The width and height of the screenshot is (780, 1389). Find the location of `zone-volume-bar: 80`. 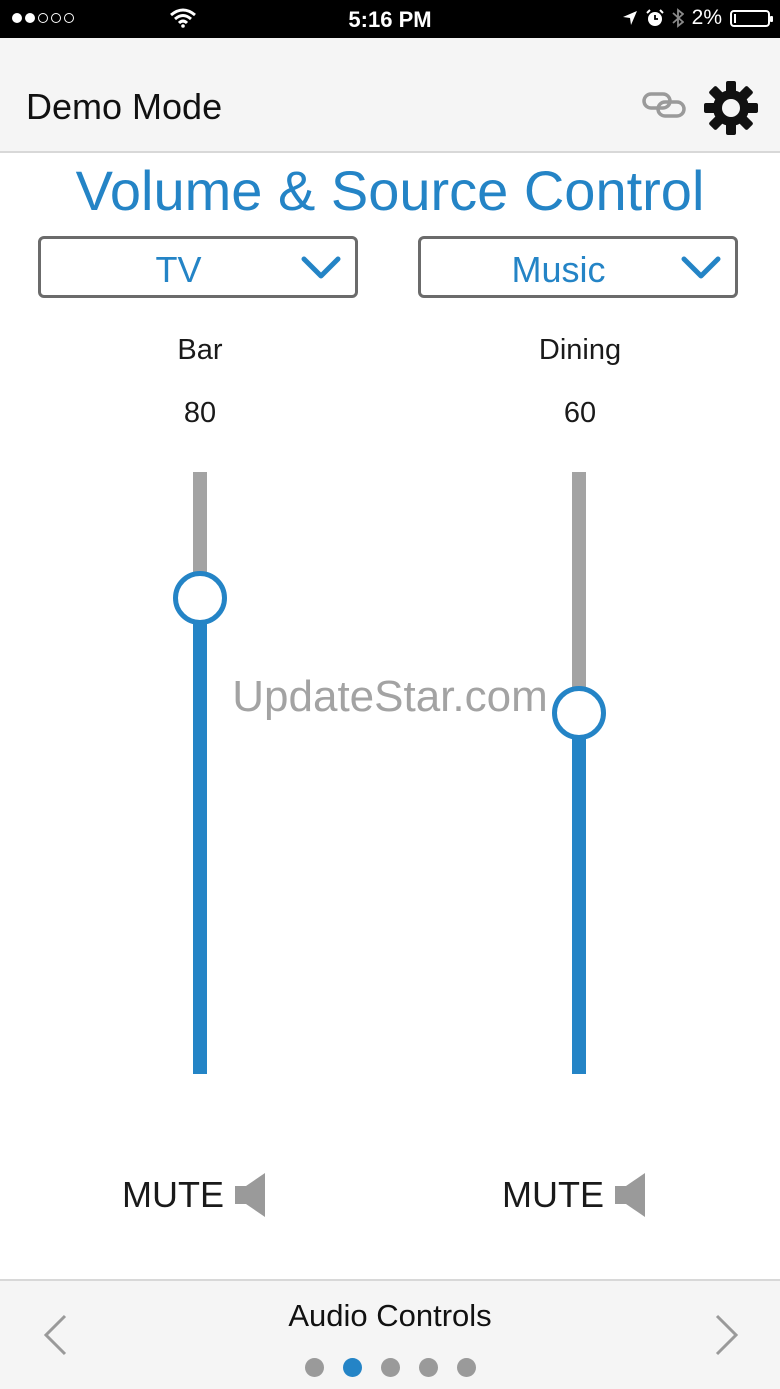

zone-volume-bar: 80 is located at coordinates (200, 413).